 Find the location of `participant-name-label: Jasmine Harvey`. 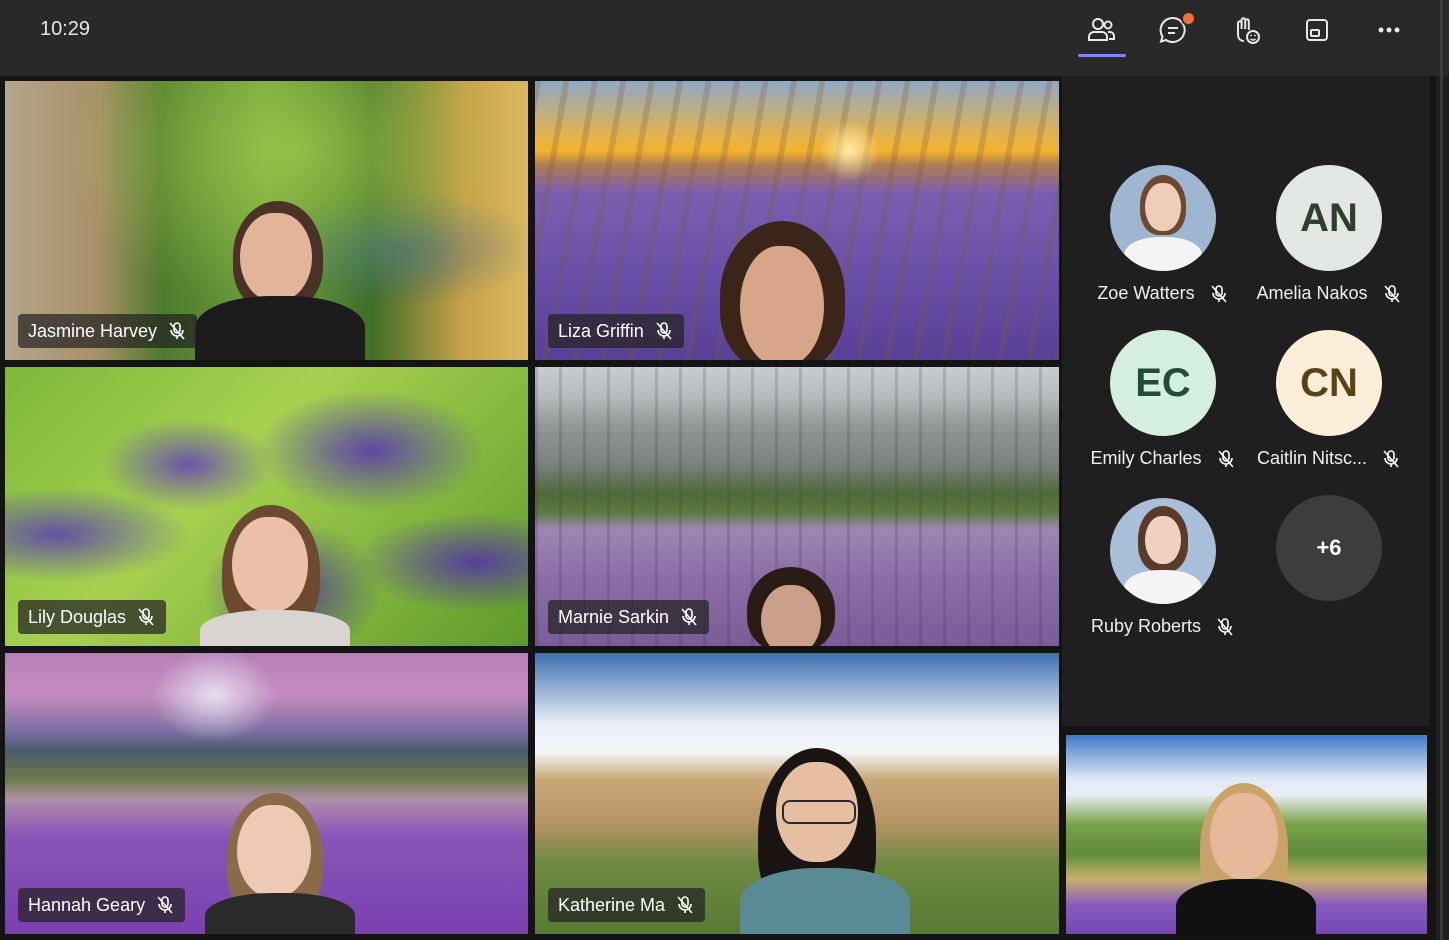

participant-name-label: Jasmine Harvey is located at coordinates (108, 331).